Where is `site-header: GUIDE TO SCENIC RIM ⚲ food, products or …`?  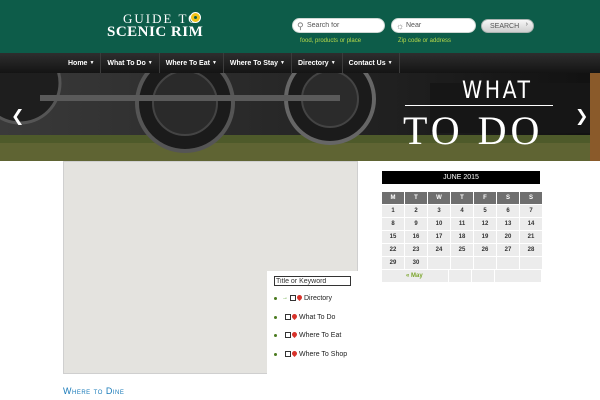
site-header: GUIDE TO SCENIC RIM ⚲ food, products or … is located at coordinates (300, 26).